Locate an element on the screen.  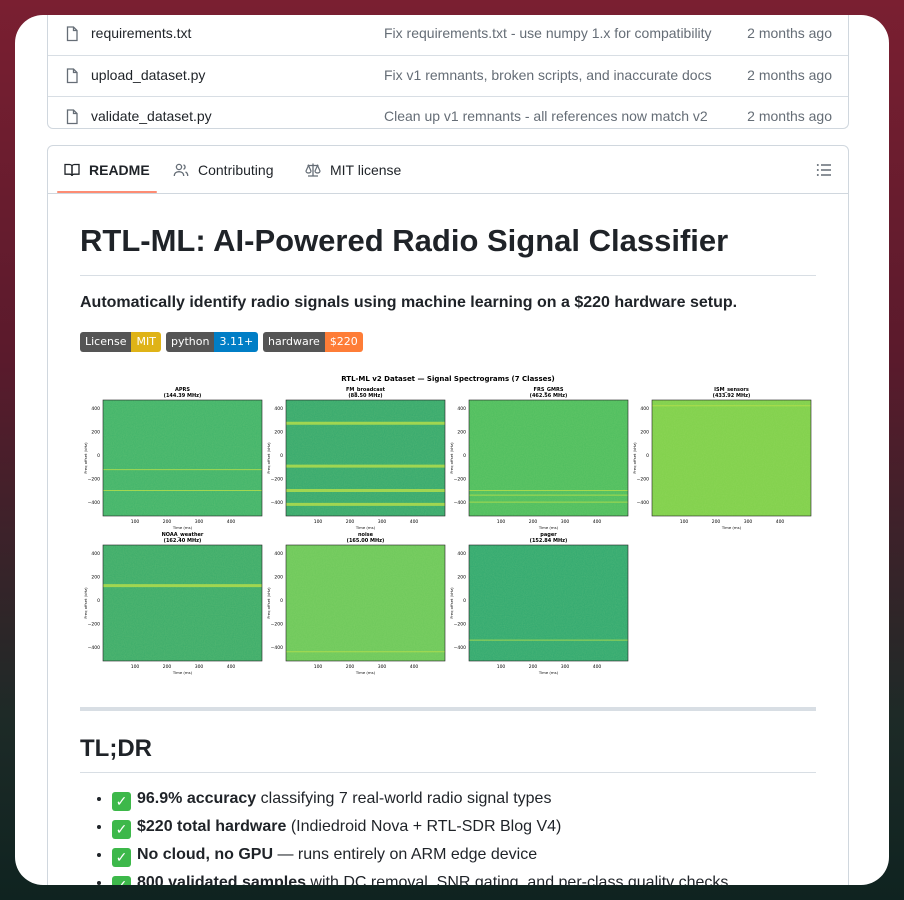
tab-label: MIT license is located at coordinates (366, 170).